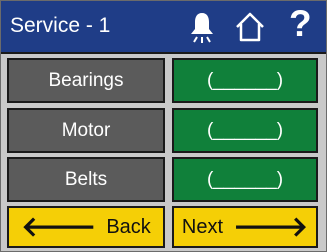  I want to click on motor-value: (______), so click(245, 130).